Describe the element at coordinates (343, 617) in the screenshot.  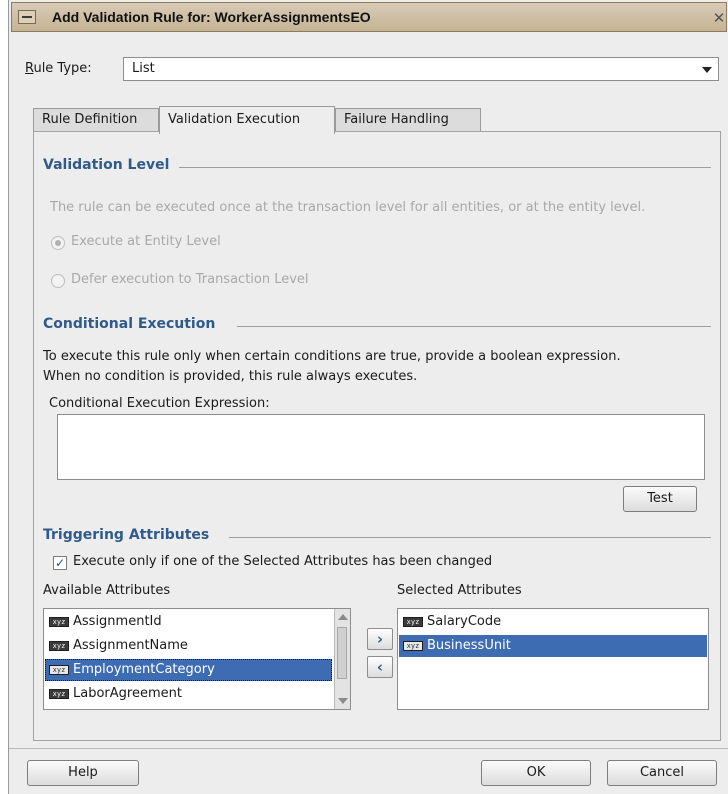
I see `scroll-up-icon` at that location.